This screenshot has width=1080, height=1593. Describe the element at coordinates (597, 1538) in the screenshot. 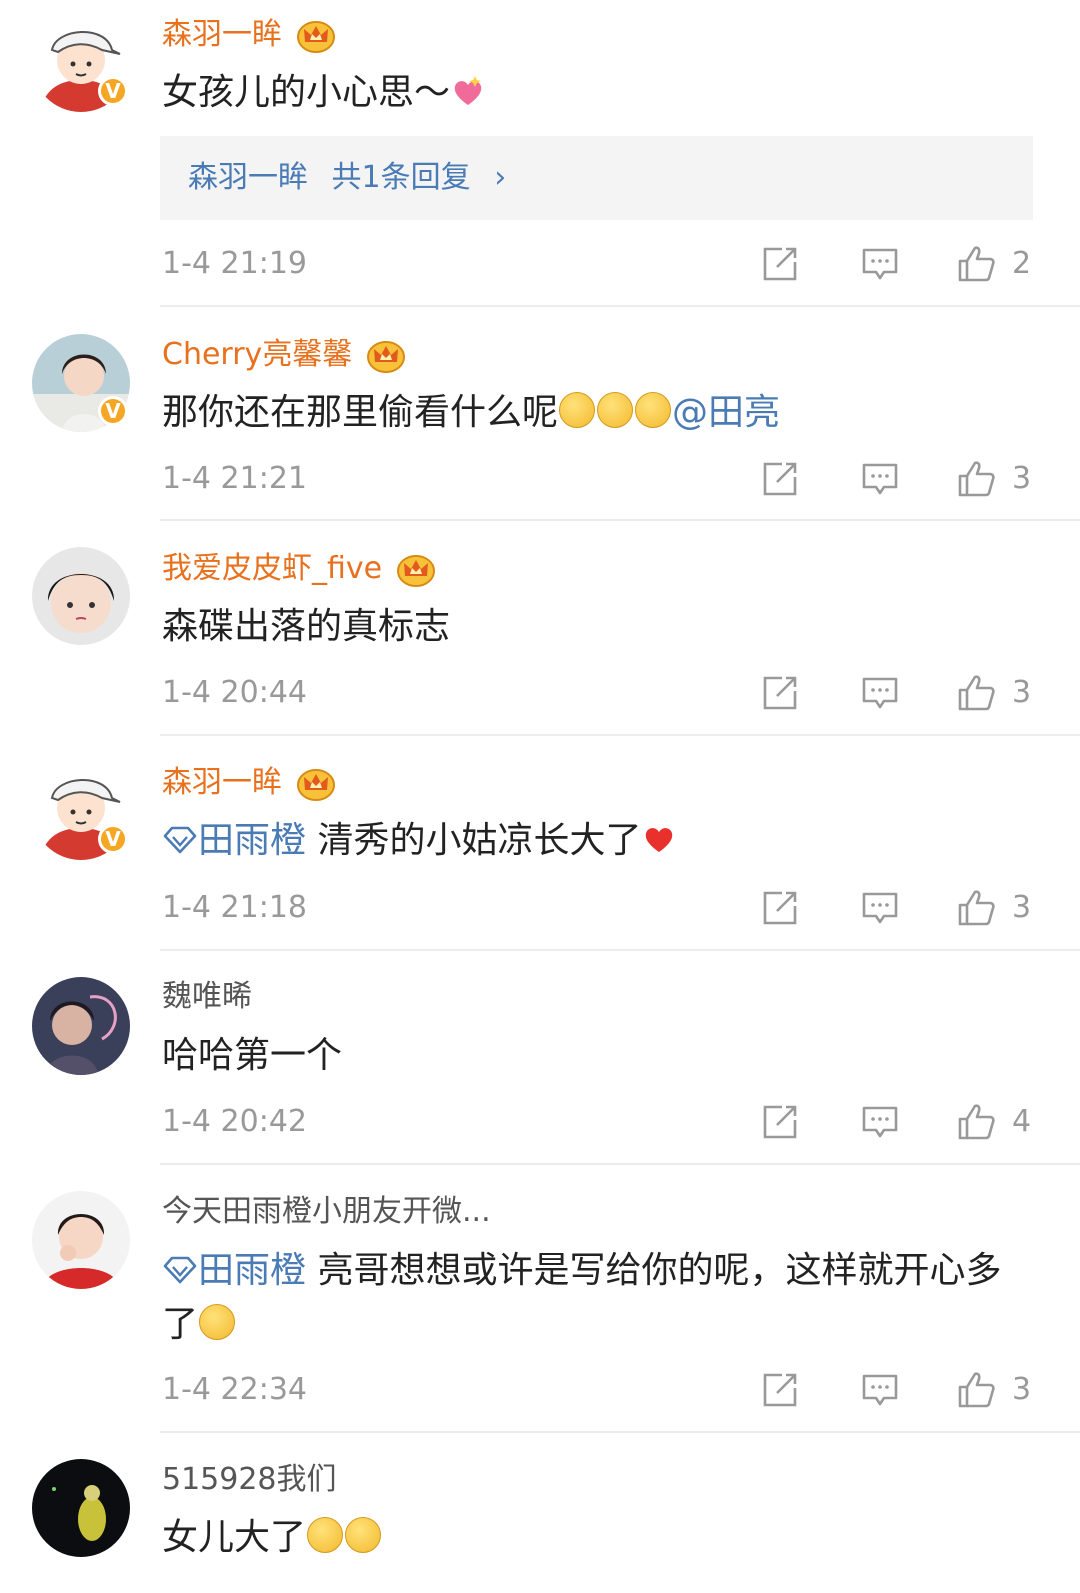

I see `comment-text: 女儿大了` at that location.